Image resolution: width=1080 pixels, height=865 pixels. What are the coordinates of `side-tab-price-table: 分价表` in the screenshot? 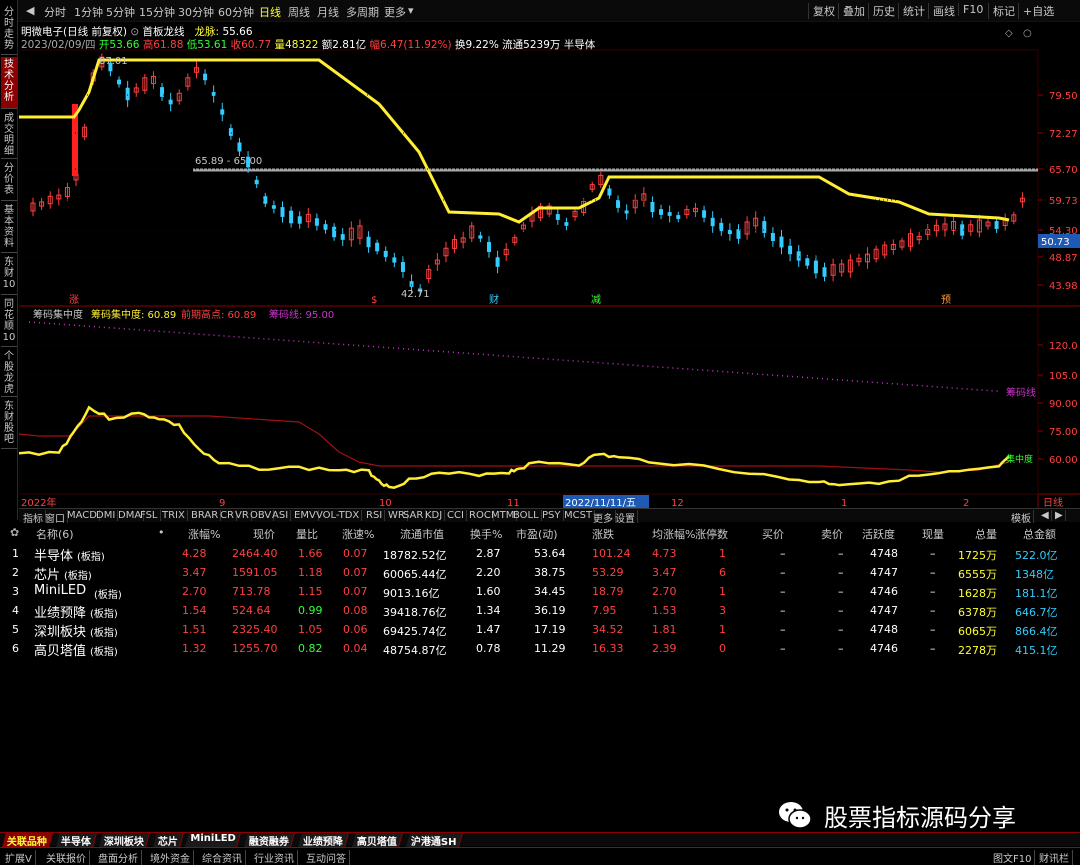 It's located at (9, 181).